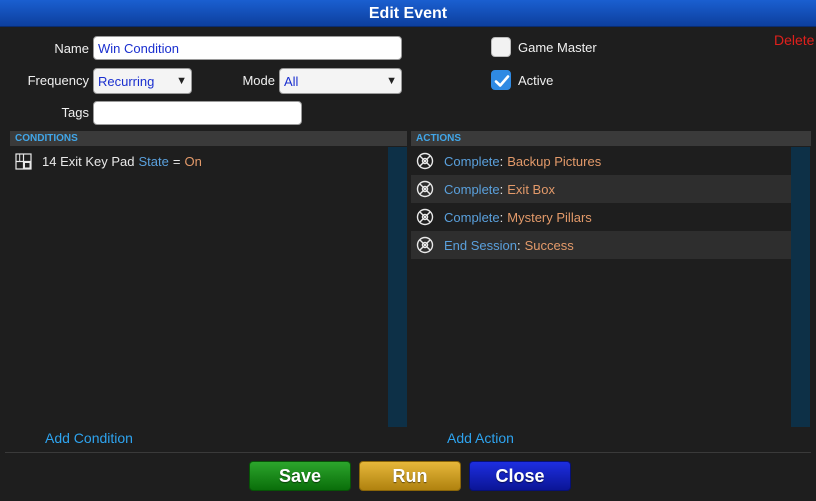 This screenshot has width=816, height=501. I want to click on conditions-header: CONDITIONS, so click(208, 138).